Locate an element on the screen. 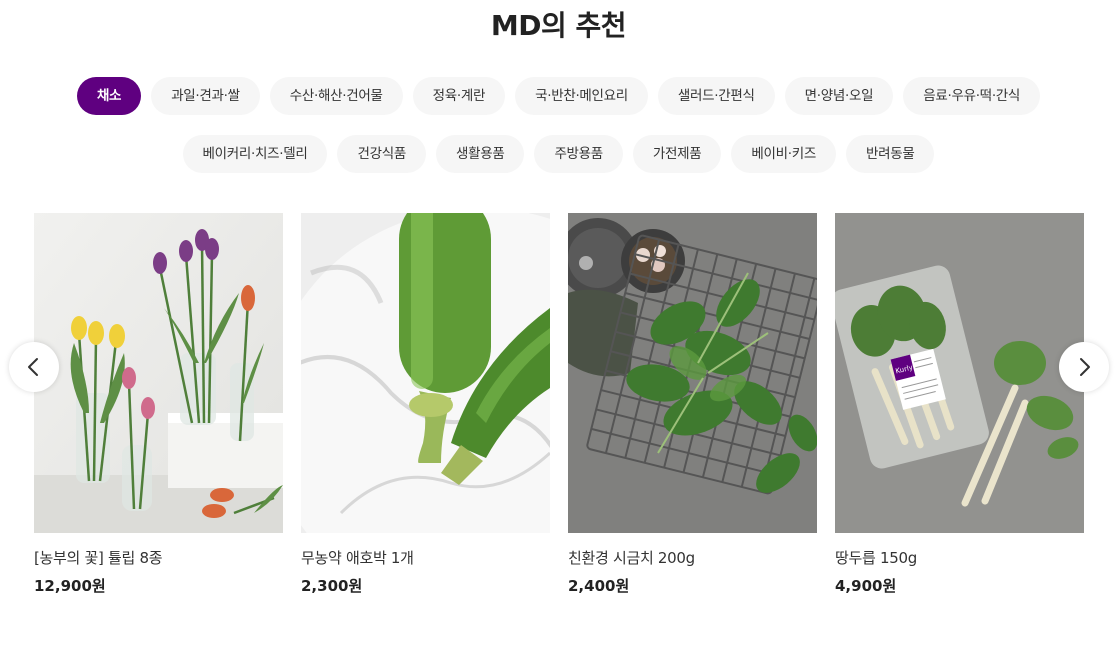 The height and width of the screenshot is (660, 1117). category-chip-household: 생활용품 is located at coordinates (480, 154).